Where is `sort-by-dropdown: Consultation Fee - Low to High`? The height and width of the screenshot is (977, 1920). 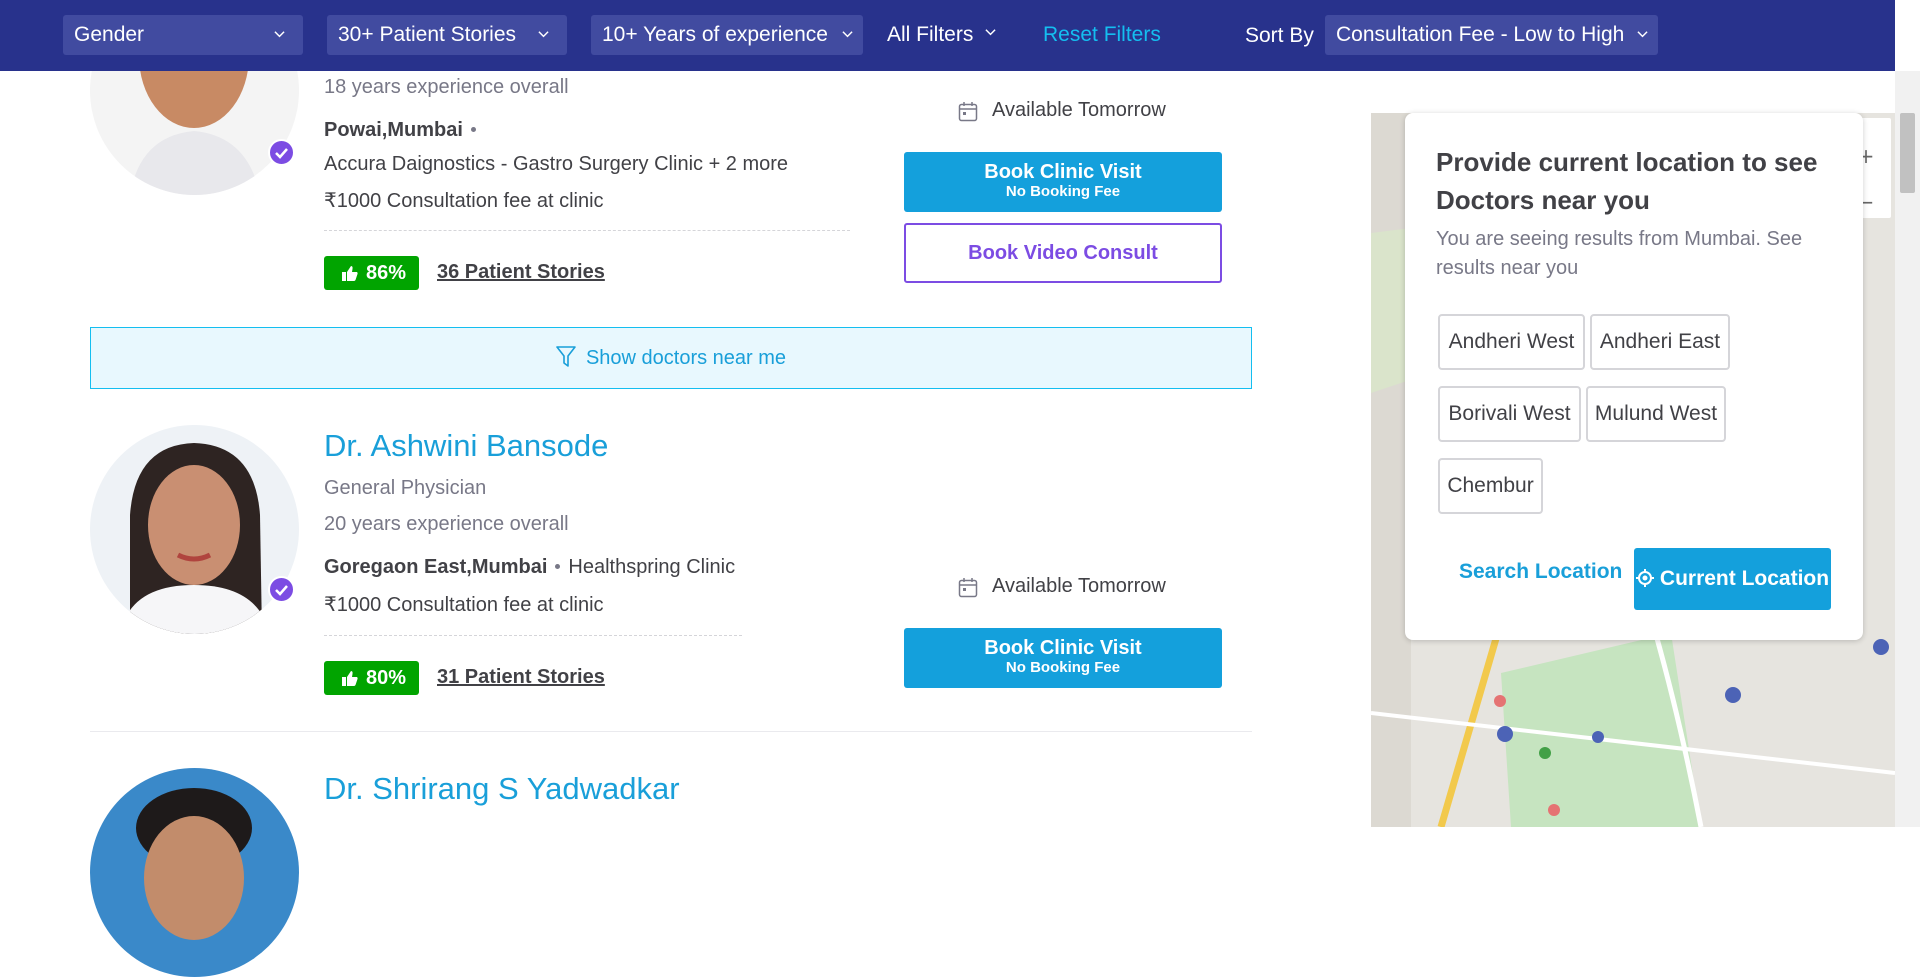 sort-by-dropdown: Consultation Fee - Low to High is located at coordinates (1491, 35).